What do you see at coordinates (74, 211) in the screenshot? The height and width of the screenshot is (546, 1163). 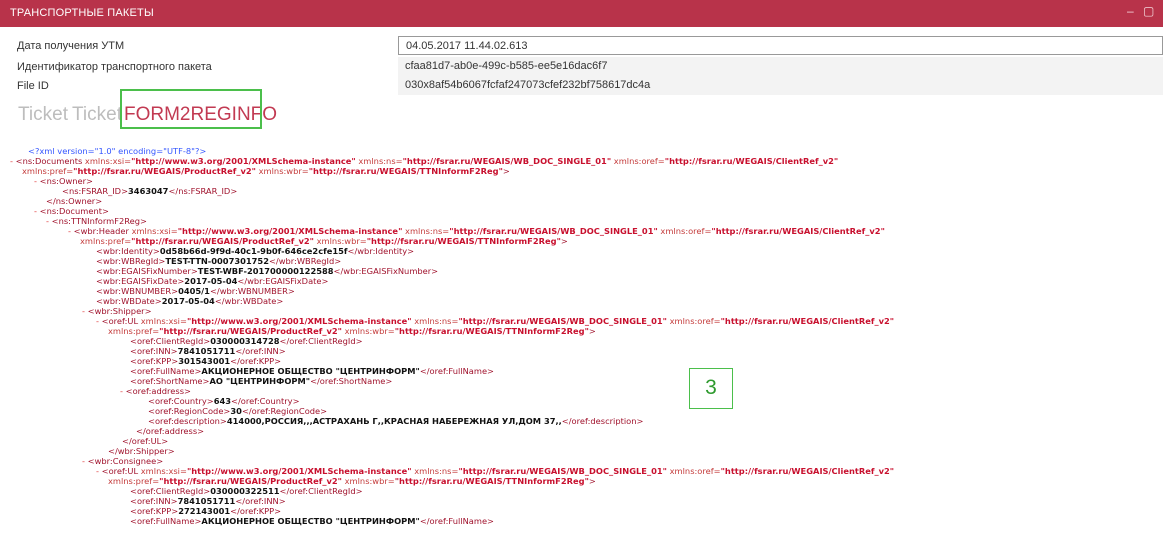 I see `xml-token: <ns:Document>` at bounding box center [74, 211].